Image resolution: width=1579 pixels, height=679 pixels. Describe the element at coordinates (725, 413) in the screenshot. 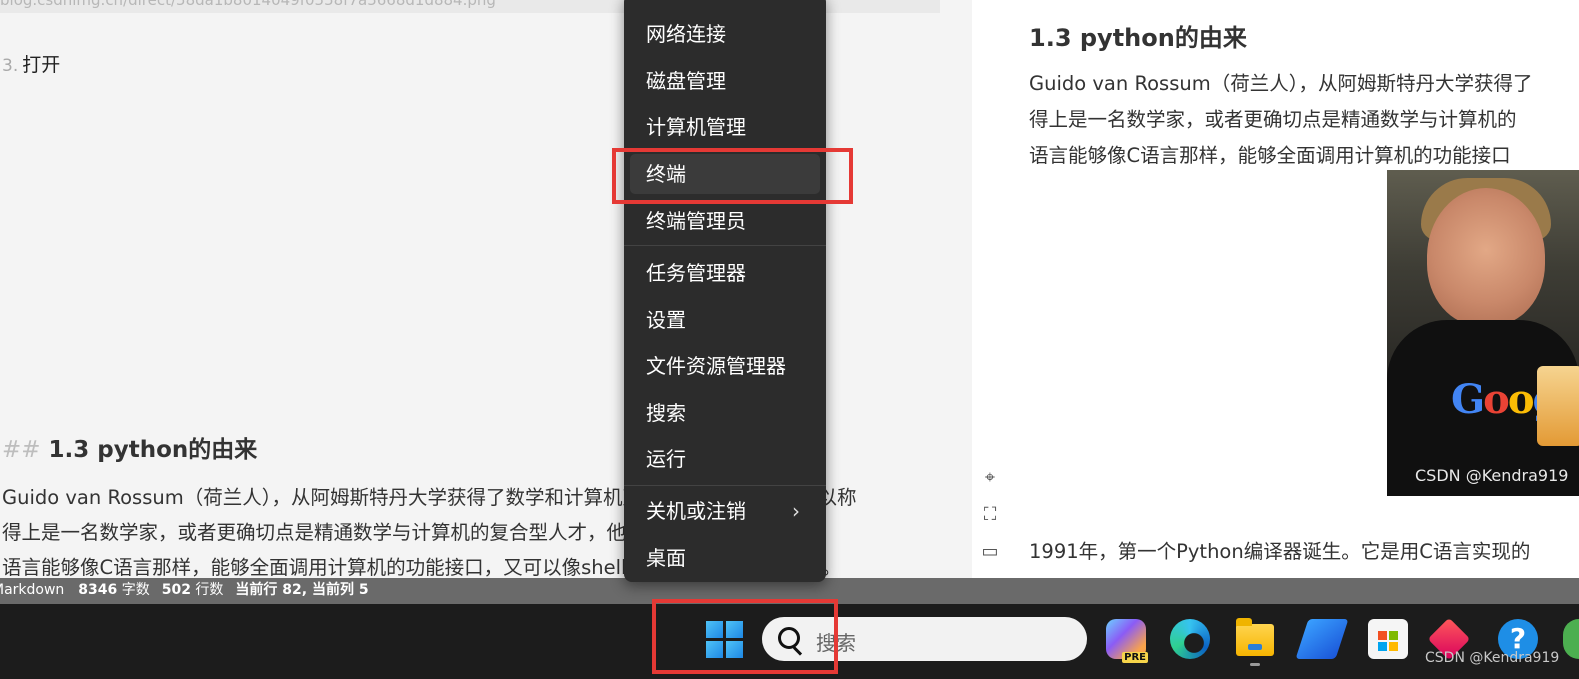

I see `menu-item-search: 搜索` at that location.